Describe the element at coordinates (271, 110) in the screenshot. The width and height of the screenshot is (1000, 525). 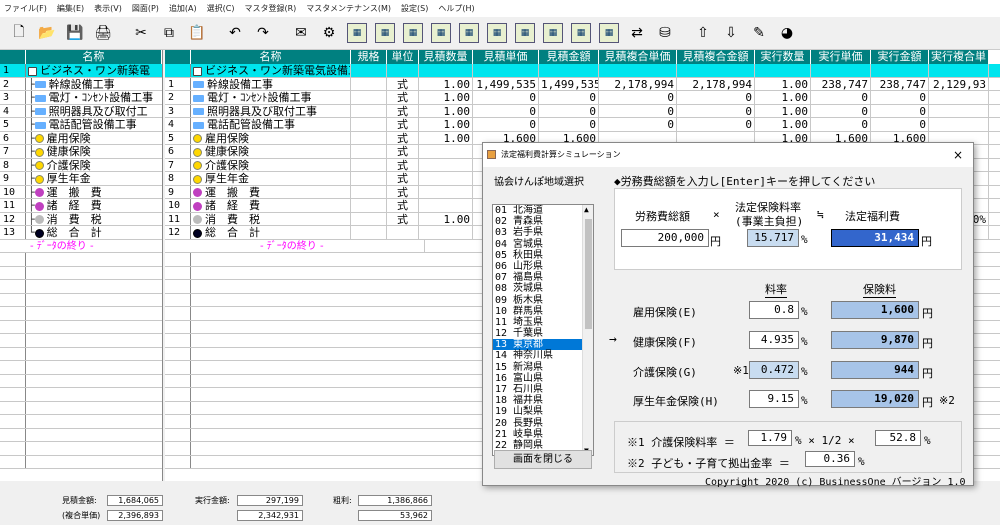
I see `name-cell: 照明器具及び取付工事` at that location.